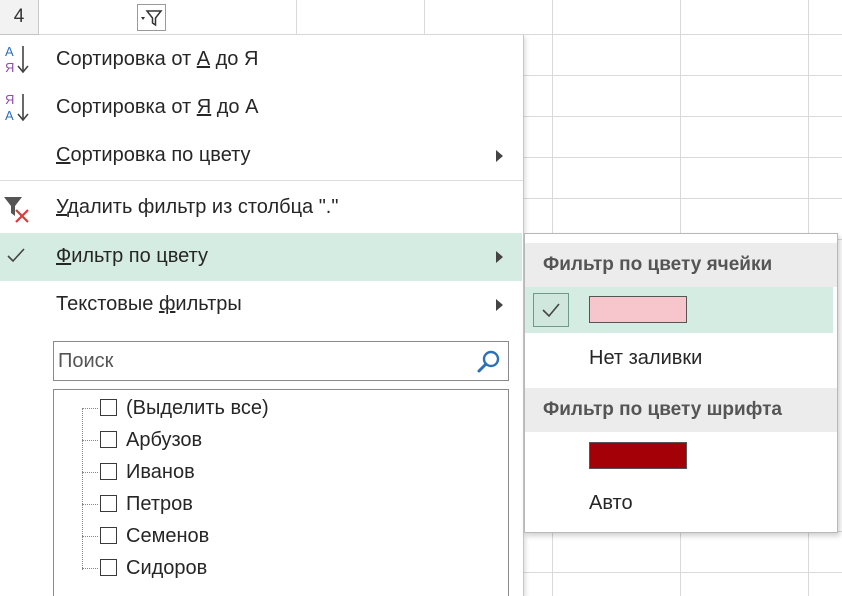  What do you see at coordinates (261, 180) in the screenshot?
I see `menu-separator` at bounding box center [261, 180].